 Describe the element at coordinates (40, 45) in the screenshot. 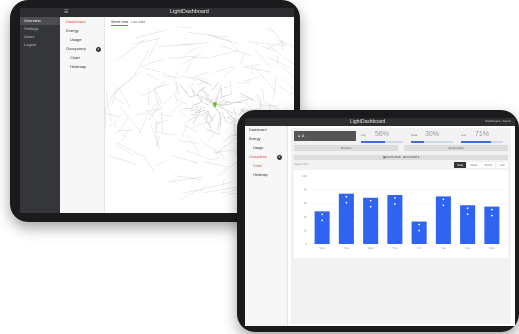

I see `sidebar-item: Logout` at that location.